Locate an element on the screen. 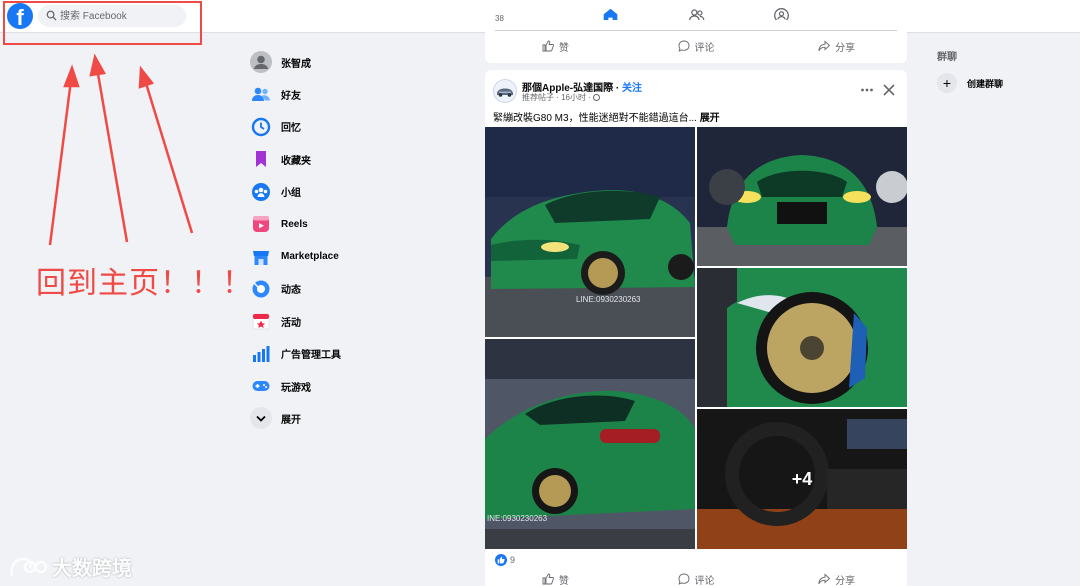  follow-link: 关注 is located at coordinates (632, 88).